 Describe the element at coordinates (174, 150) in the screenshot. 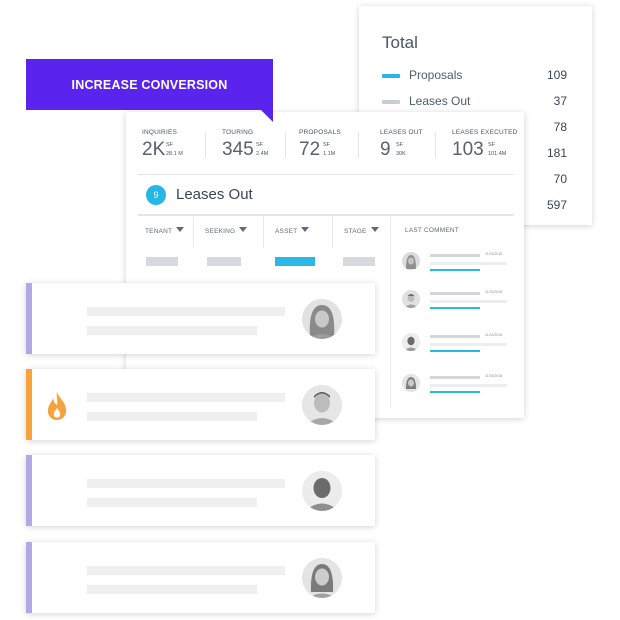

I see `stat-unit: SF 28.1 M` at that location.